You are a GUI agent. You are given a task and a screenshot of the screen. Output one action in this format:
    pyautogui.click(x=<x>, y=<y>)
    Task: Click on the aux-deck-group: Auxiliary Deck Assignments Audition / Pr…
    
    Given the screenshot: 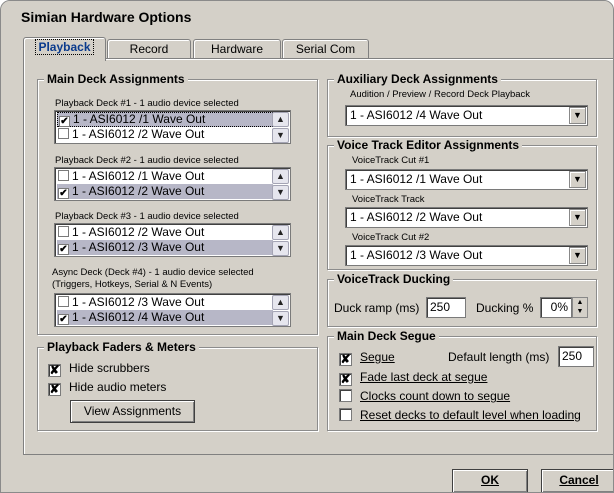 What is the action you would take?
    pyautogui.click(x=462, y=104)
    